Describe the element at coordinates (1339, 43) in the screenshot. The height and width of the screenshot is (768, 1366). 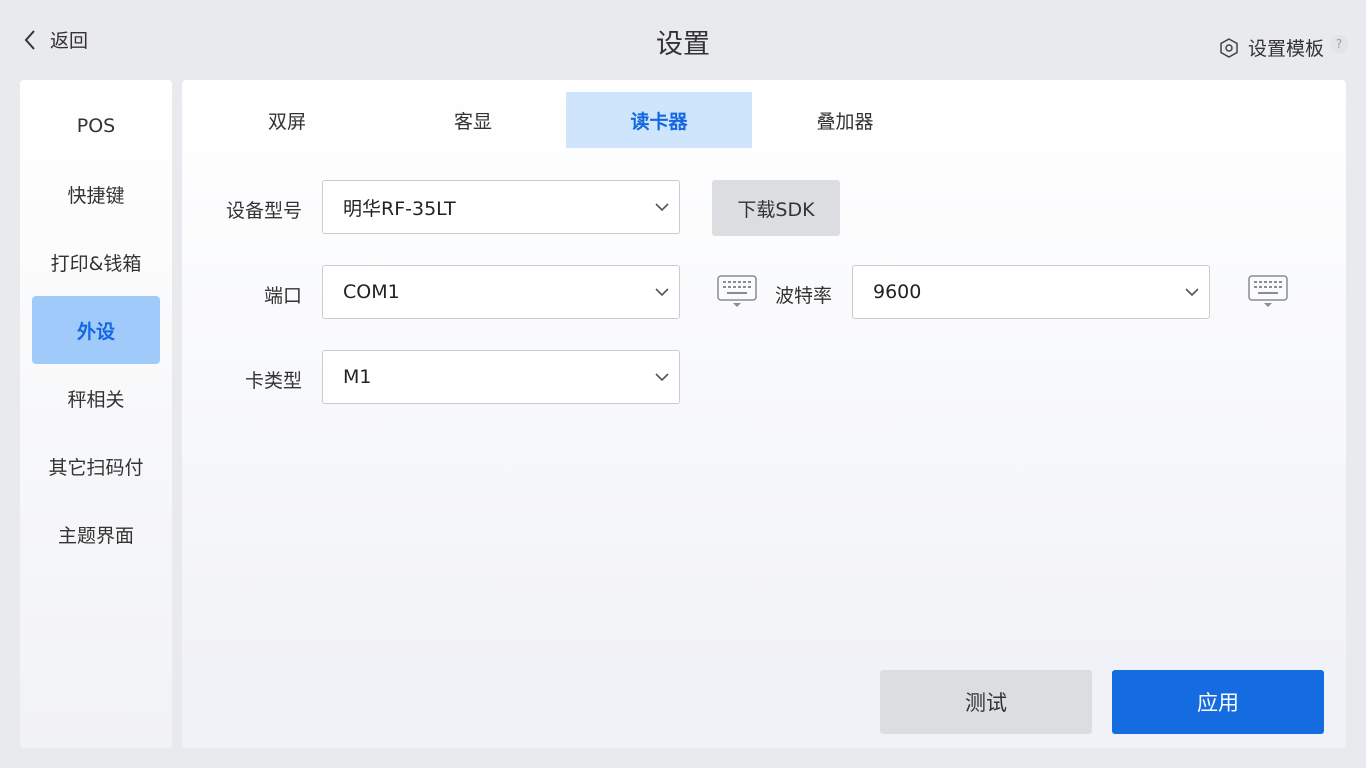
I see `help-icon: ?` at that location.